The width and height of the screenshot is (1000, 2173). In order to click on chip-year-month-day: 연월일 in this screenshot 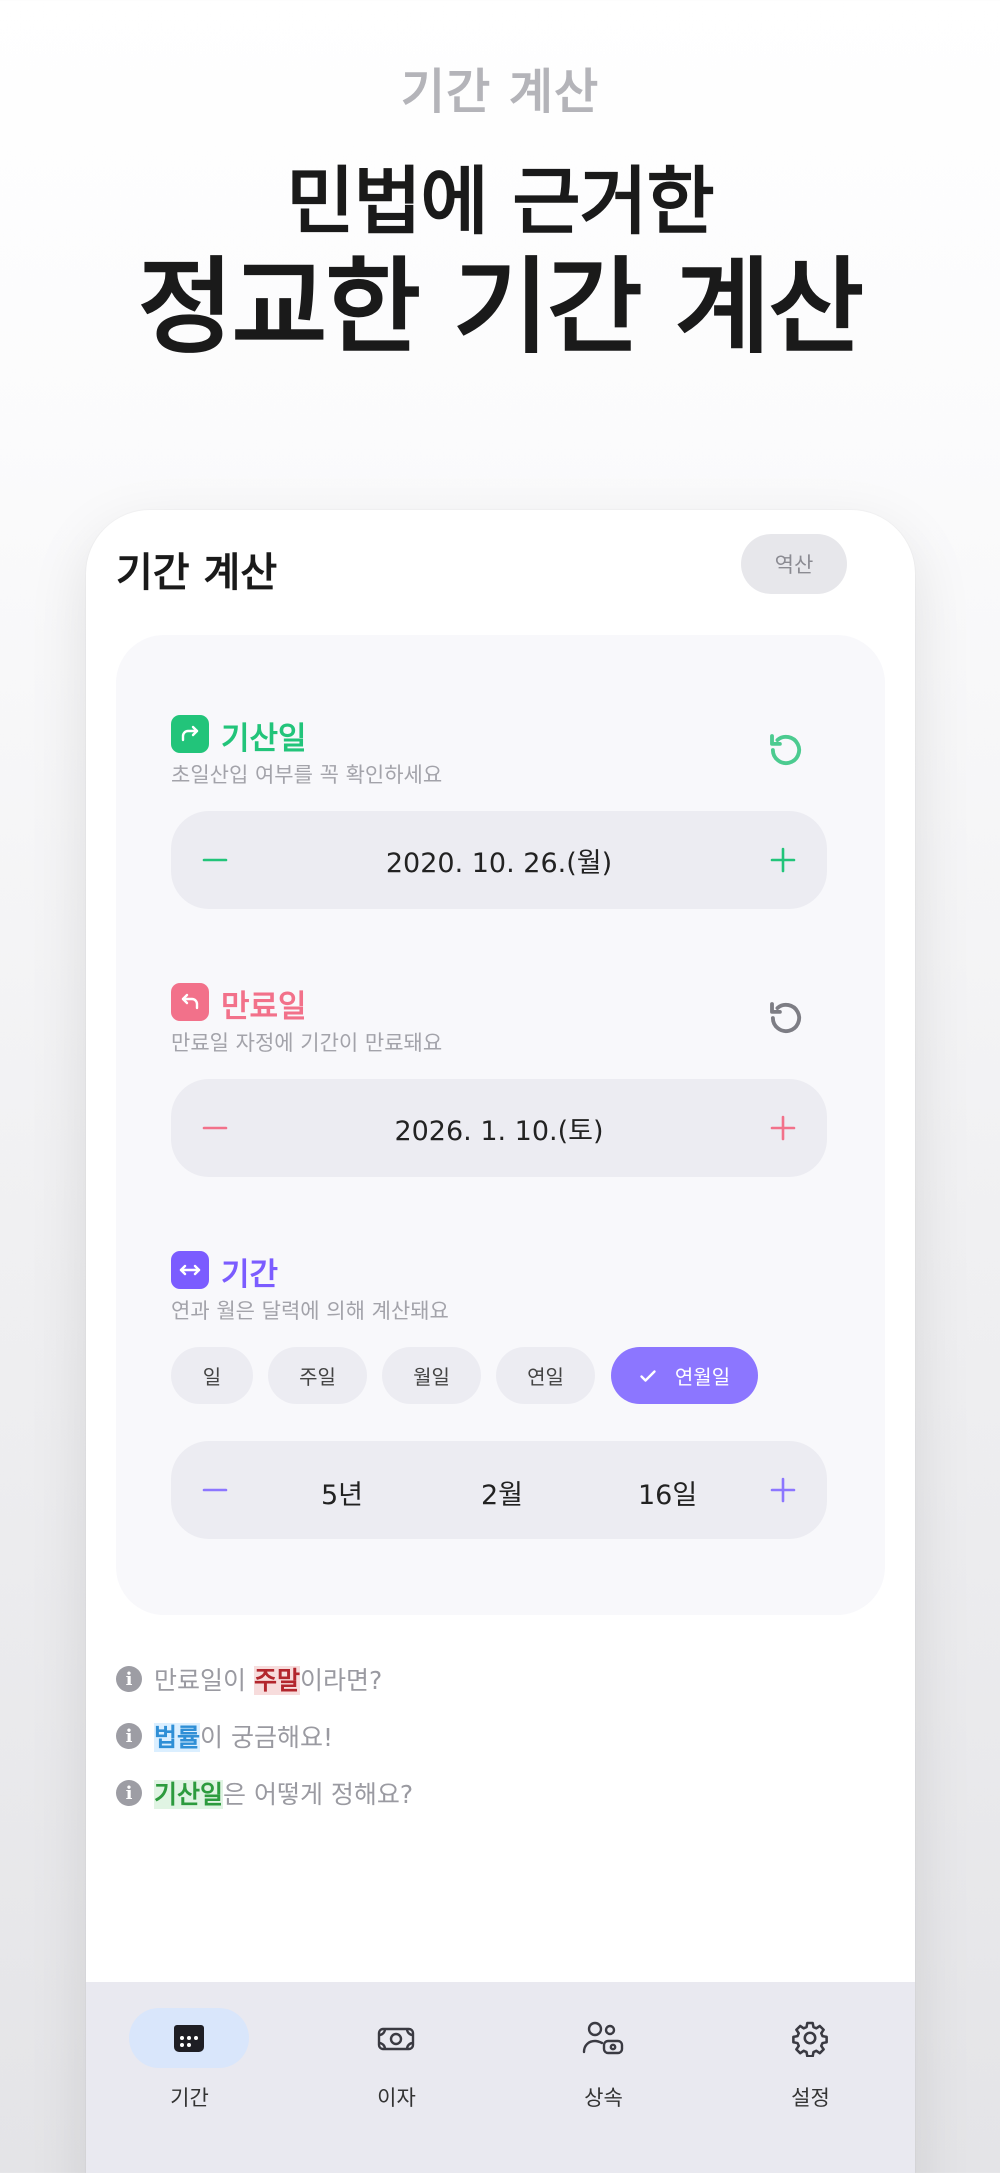, I will do `click(684, 1375)`.